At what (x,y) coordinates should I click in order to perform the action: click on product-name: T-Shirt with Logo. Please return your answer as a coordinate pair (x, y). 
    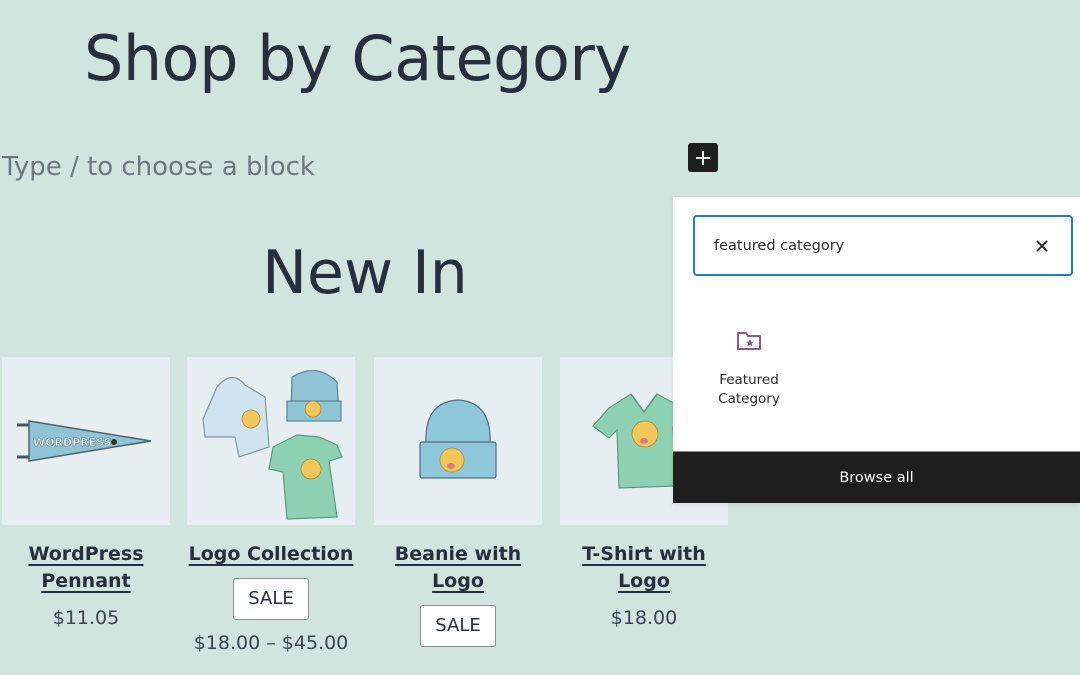
    Looking at the image, I should click on (644, 568).